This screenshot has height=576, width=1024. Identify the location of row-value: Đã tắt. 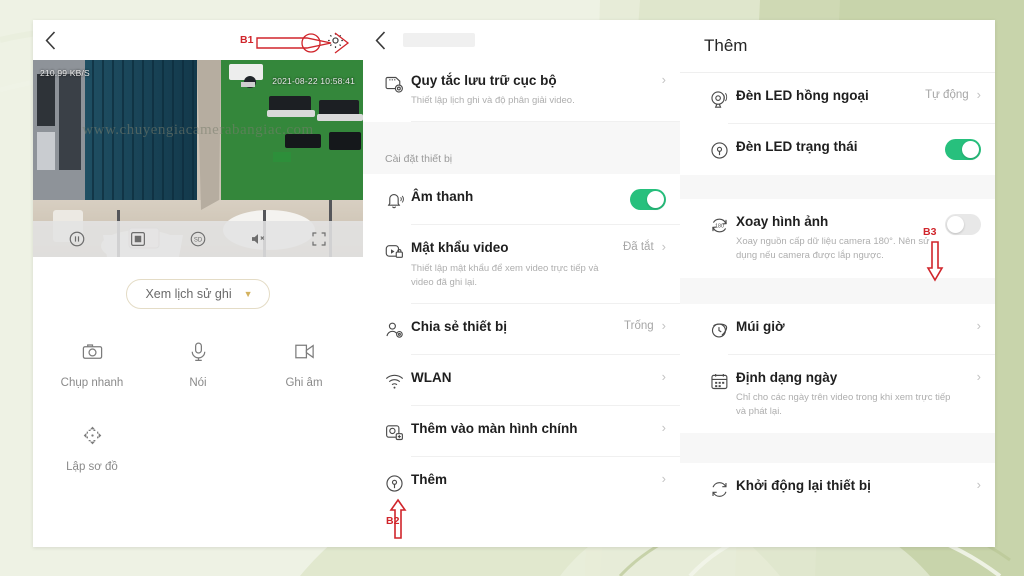
(638, 246).